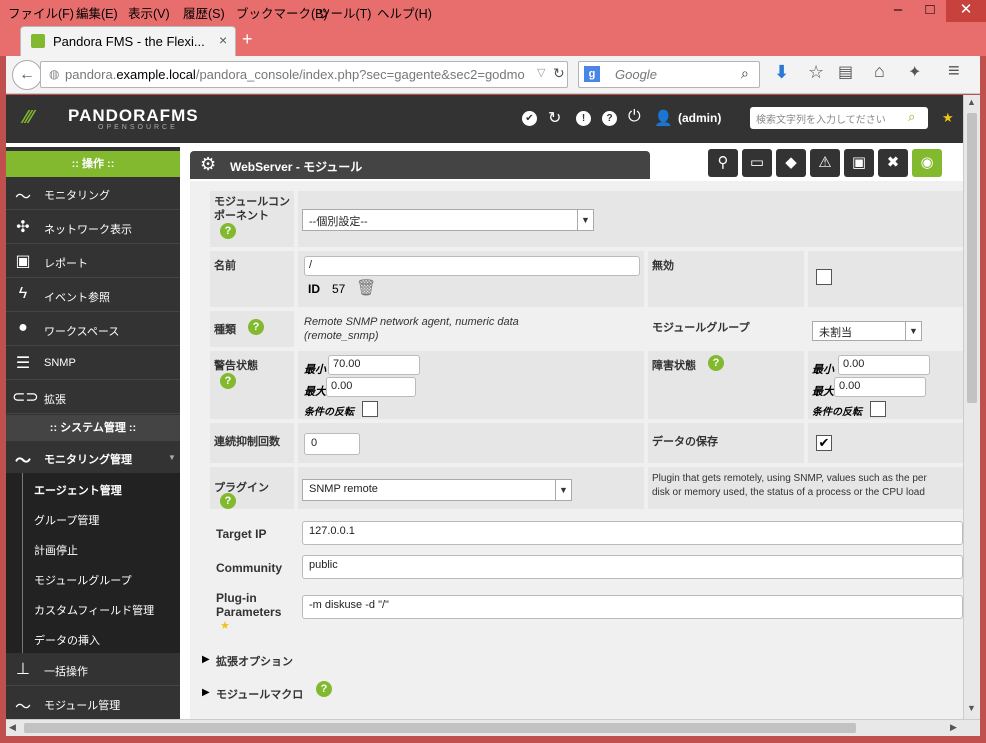  Describe the element at coordinates (93, 363) in the screenshot. I see `sidebar-item-snmp: ☰ SNMP` at that location.